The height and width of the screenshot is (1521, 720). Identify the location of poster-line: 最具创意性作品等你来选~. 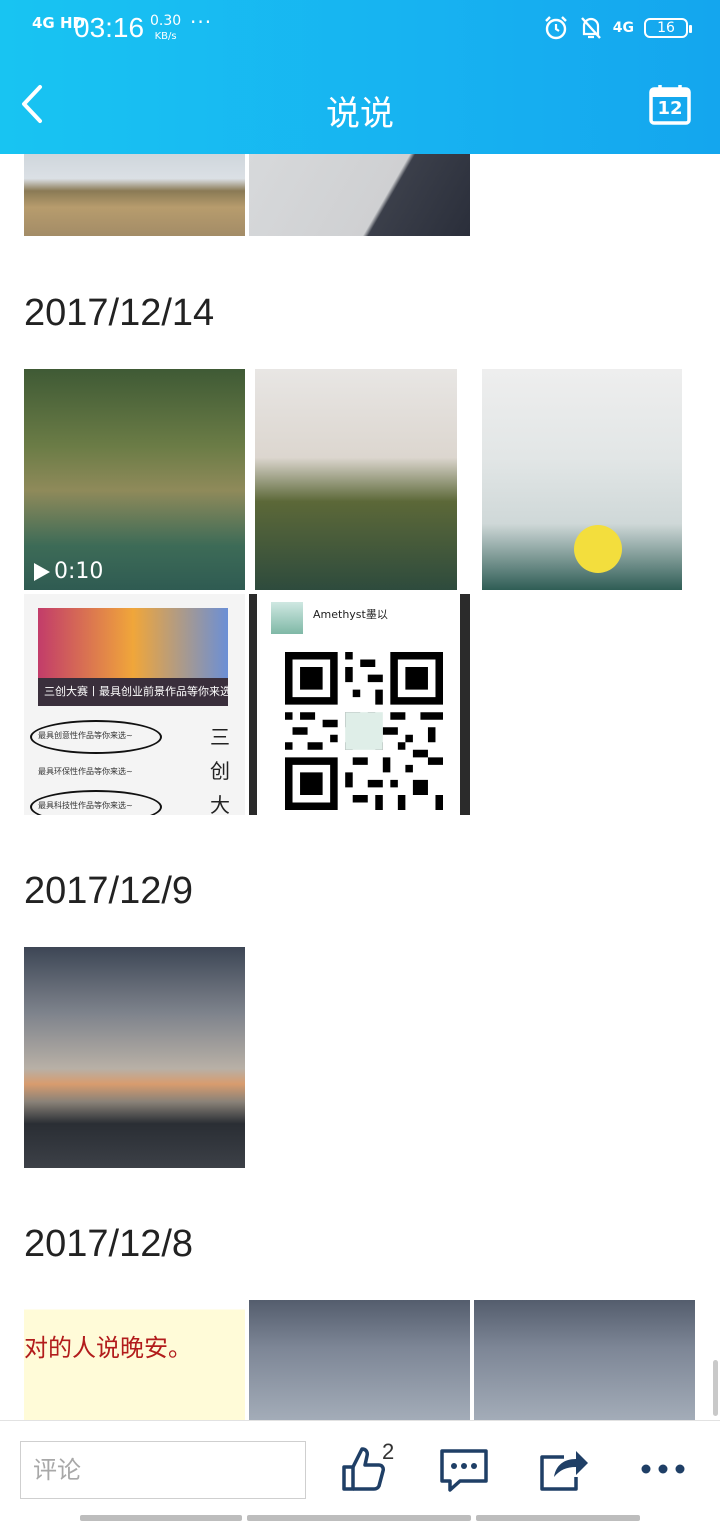
(85, 735).